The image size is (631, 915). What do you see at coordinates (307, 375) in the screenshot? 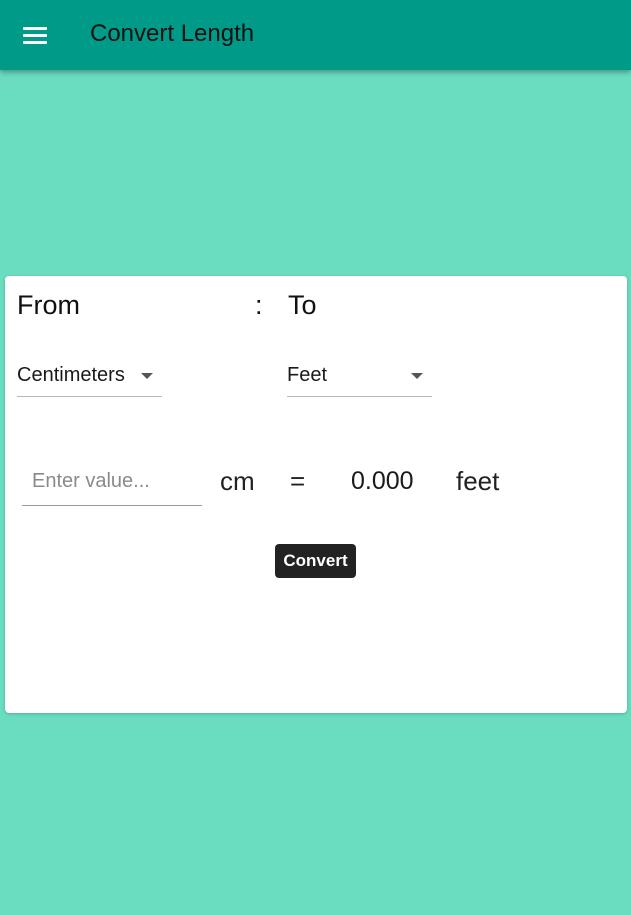
I see `to-unit-select-value: Feet` at bounding box center [307, 375].